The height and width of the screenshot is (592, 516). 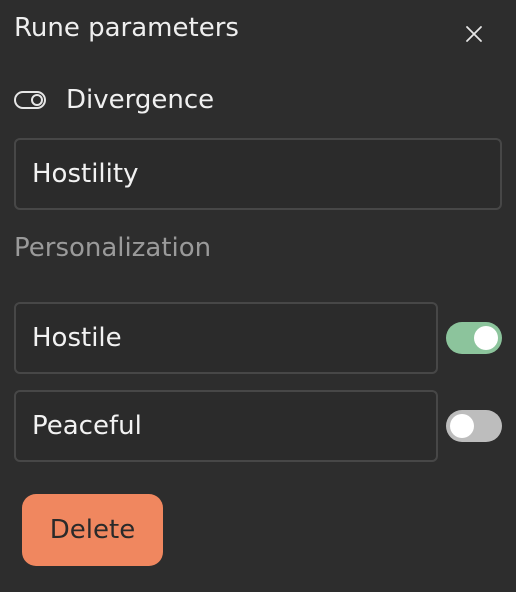 I want to click on option-hostile-toggle, so click(x=474, y=338).